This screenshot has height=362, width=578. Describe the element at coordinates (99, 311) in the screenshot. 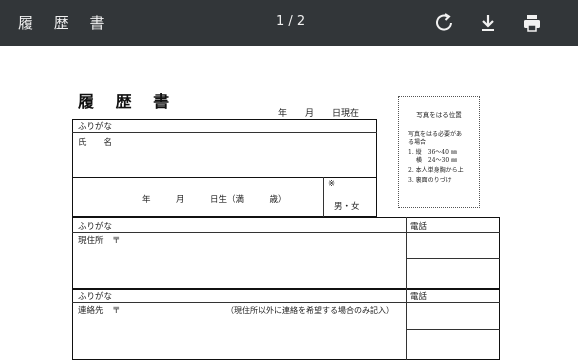

I see `contact-label: 連絡先 〒` at that location.